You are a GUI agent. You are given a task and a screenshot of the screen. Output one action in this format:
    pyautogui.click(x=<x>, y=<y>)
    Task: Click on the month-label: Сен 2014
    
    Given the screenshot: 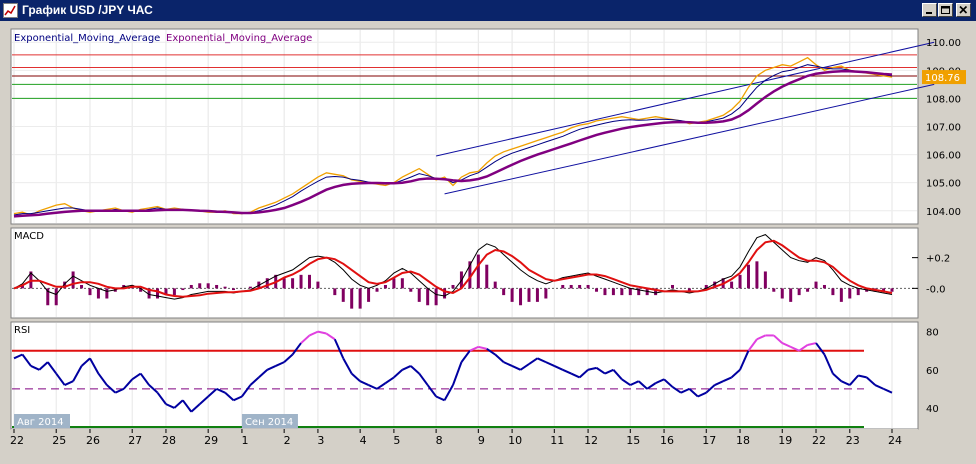 What is the action you would take?
    pyautogui.click(x=269, y=422)
    